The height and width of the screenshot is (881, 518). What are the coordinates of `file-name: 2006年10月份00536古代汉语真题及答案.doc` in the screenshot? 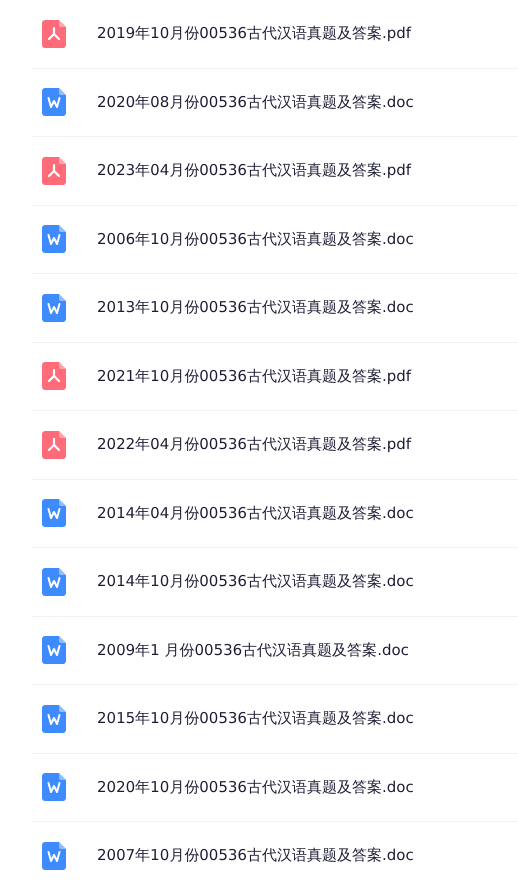 It's located at (255, 239).